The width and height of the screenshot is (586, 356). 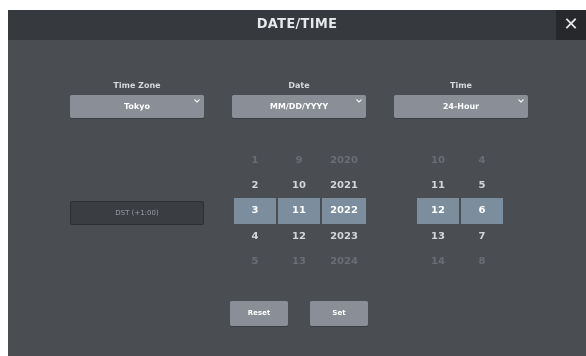 I want to click on minute-option: 5, so click(x=482, y=186).